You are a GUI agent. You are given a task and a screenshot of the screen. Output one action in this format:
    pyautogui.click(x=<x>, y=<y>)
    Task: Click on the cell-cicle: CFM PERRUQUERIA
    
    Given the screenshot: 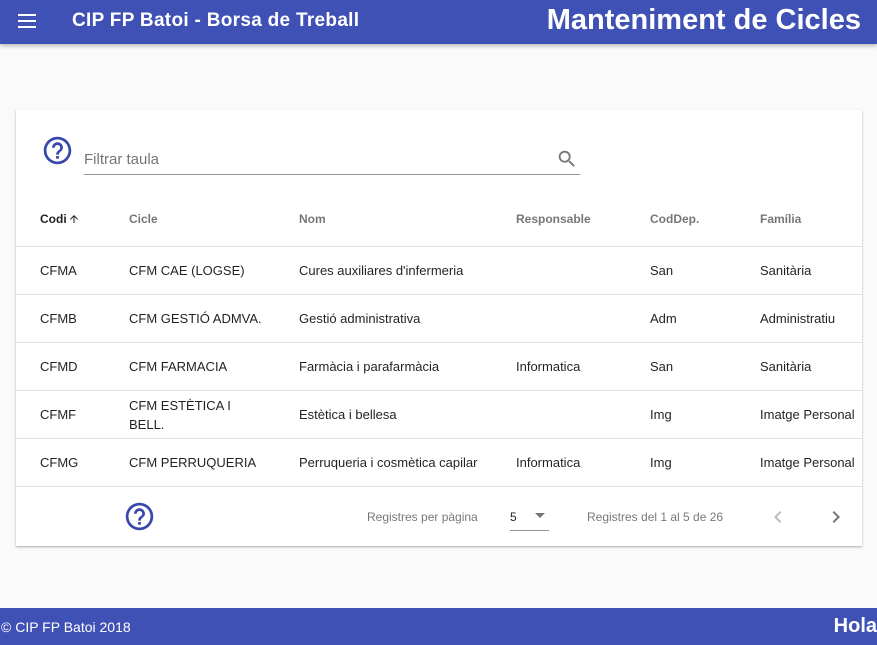 What is the action you would take?
    pyautogui.click(x=193, y=462)
    